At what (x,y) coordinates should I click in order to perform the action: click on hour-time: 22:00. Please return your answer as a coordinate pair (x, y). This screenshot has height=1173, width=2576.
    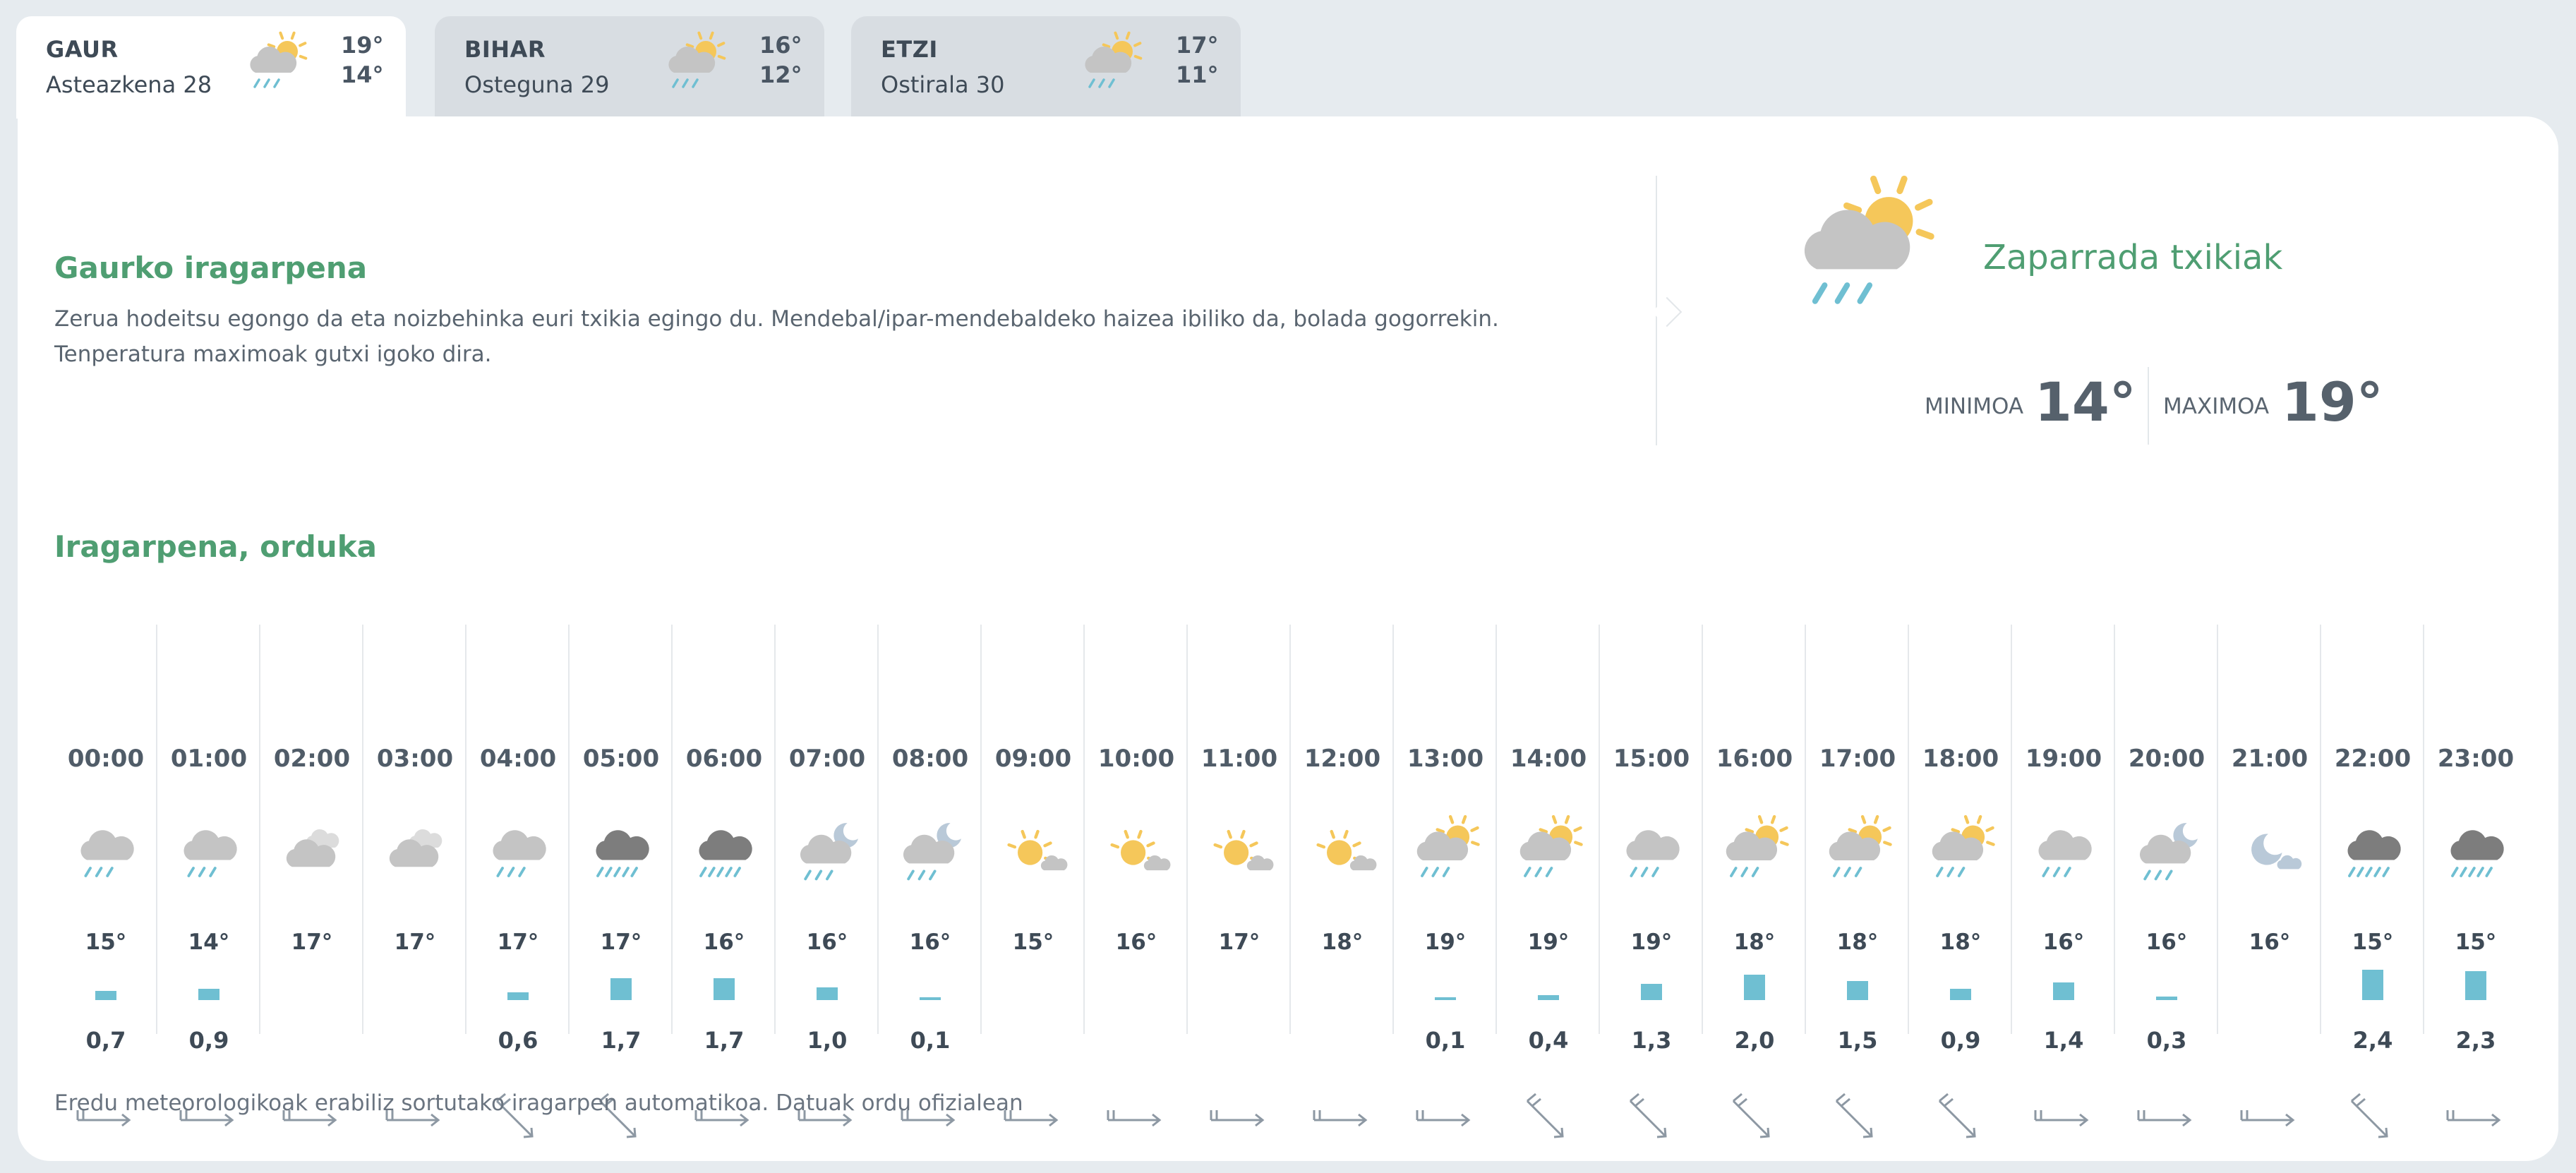
    Looking at the image, I should click on (2373, 759).